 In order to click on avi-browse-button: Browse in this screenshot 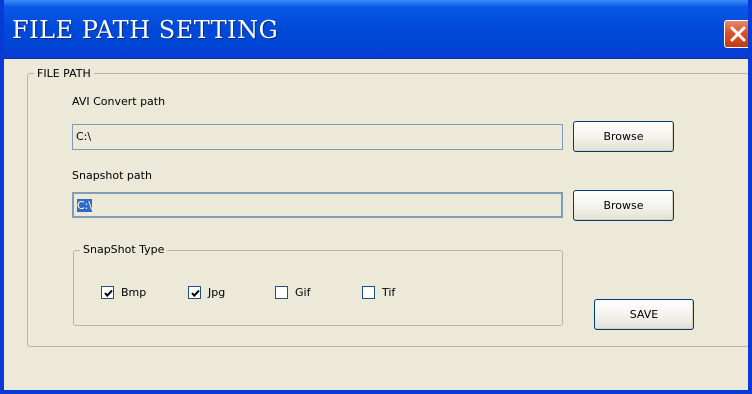, I will do `click(623, 136)`.